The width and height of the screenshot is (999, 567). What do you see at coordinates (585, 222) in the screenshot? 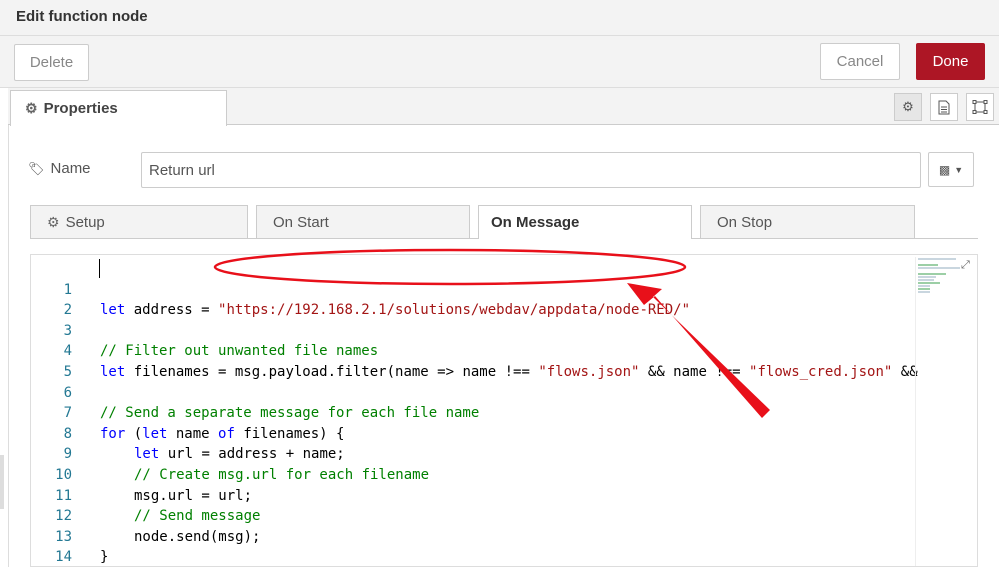
I see `tab-on-message: On Message` at bounding box center [585, 222].